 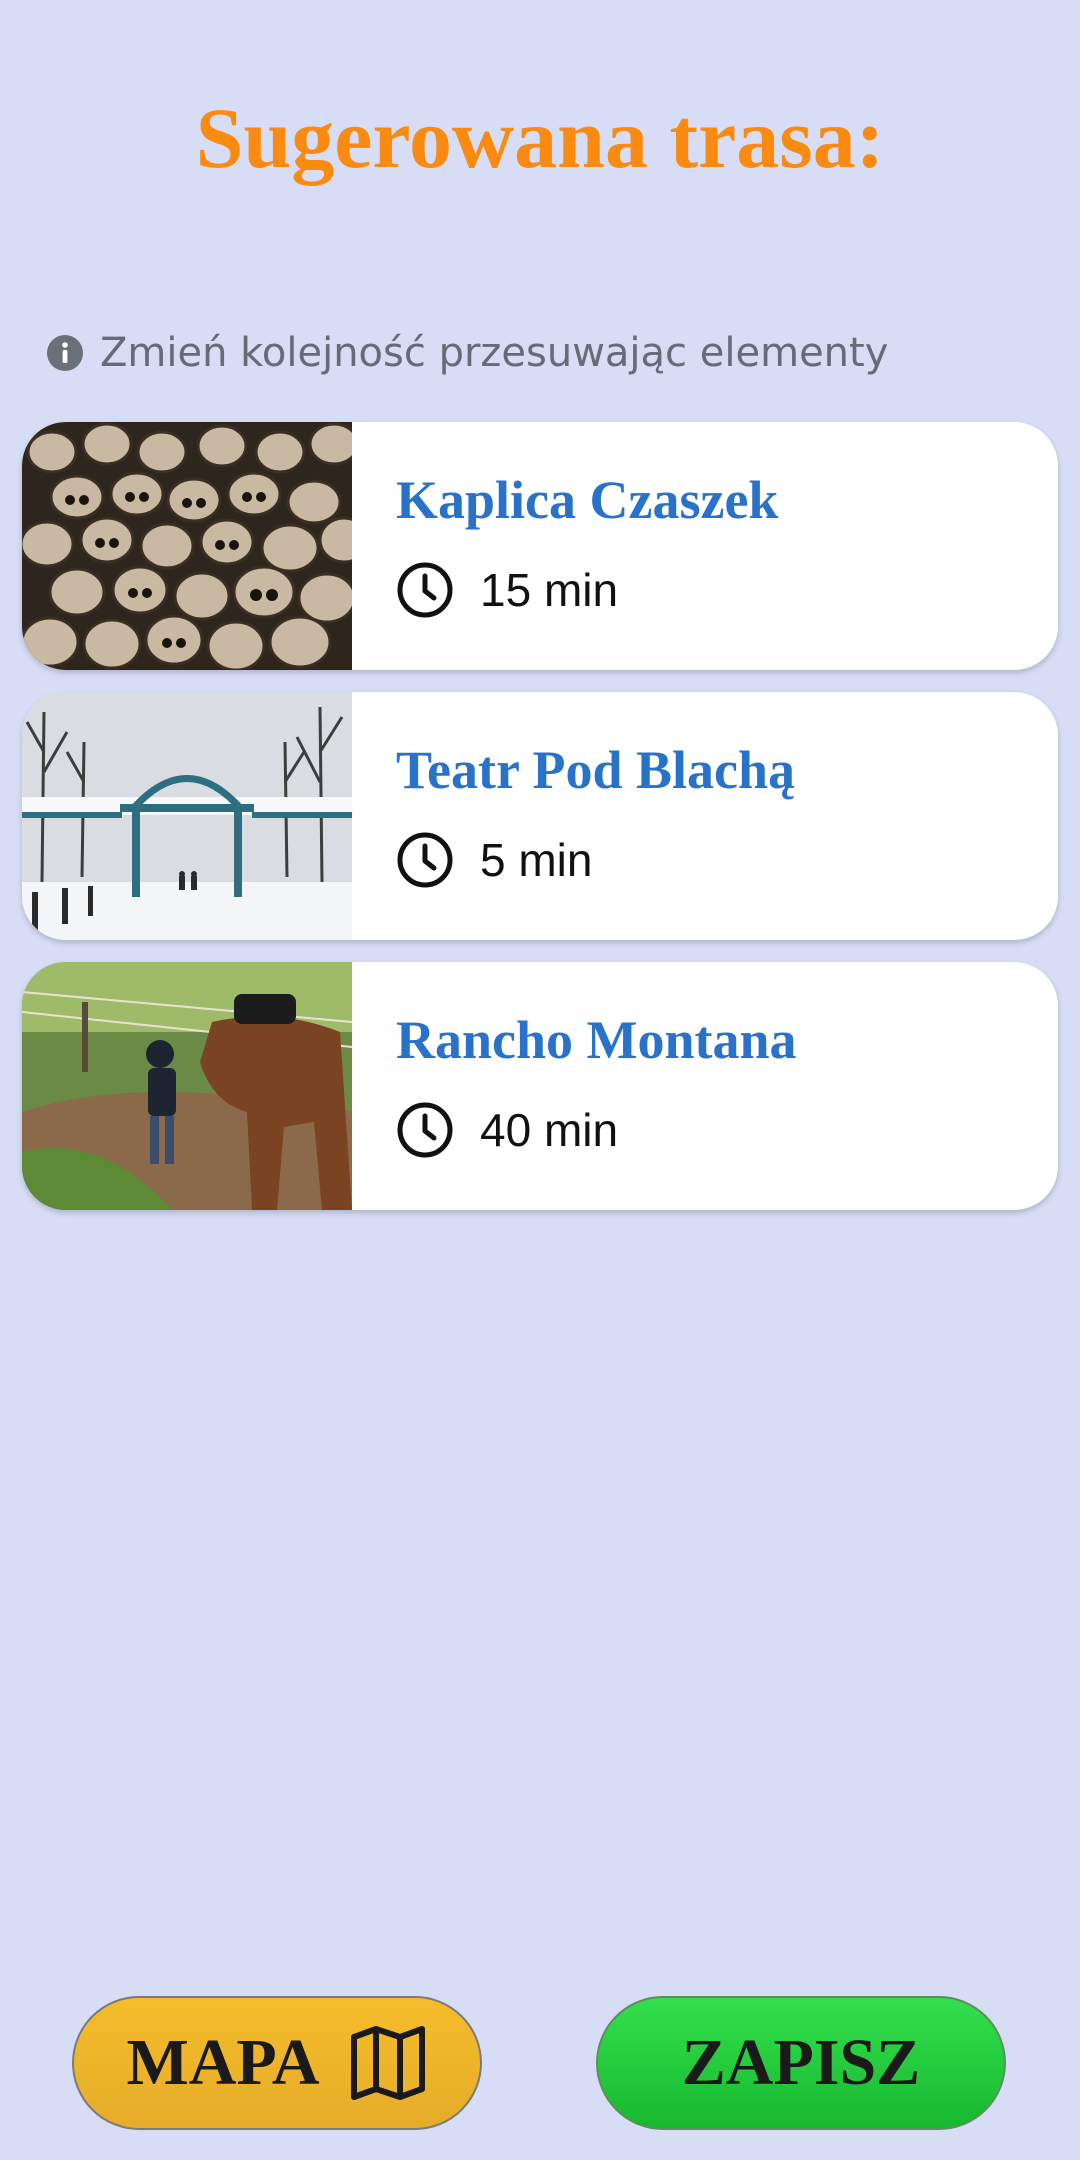 I want to click on place-name: Teatr Pod Blachą, so click(x=596, y=770).